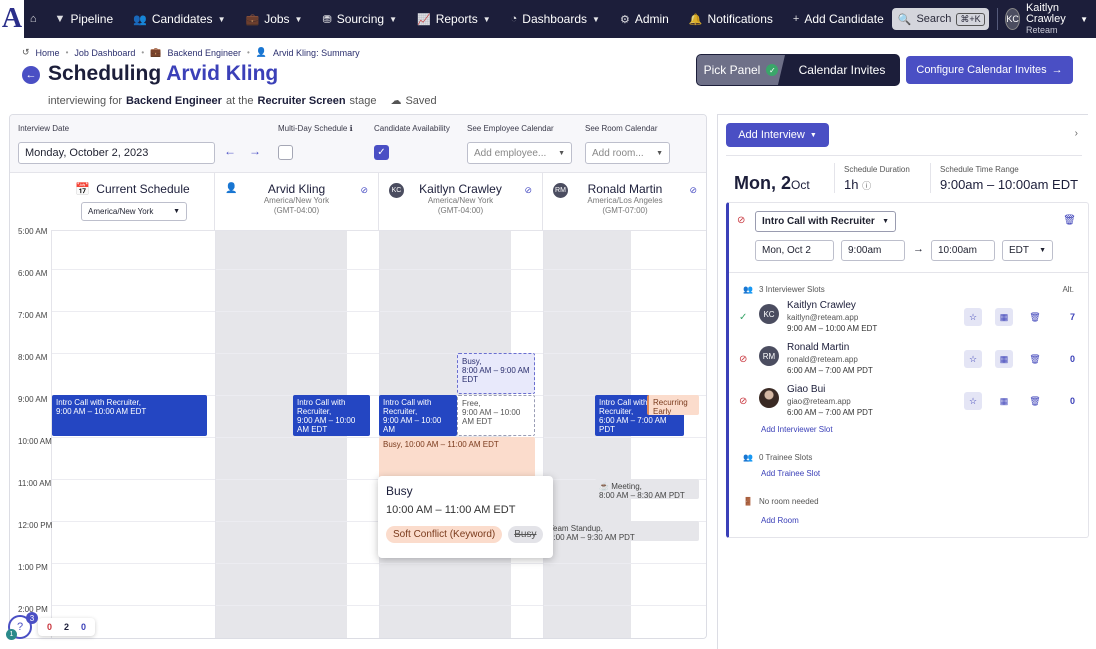 The height and width of the screenshot is (649, 1096). I want to click on busy-block: Busy, 8:00 AM – 9:00 AM EDT, so click(496, 373).